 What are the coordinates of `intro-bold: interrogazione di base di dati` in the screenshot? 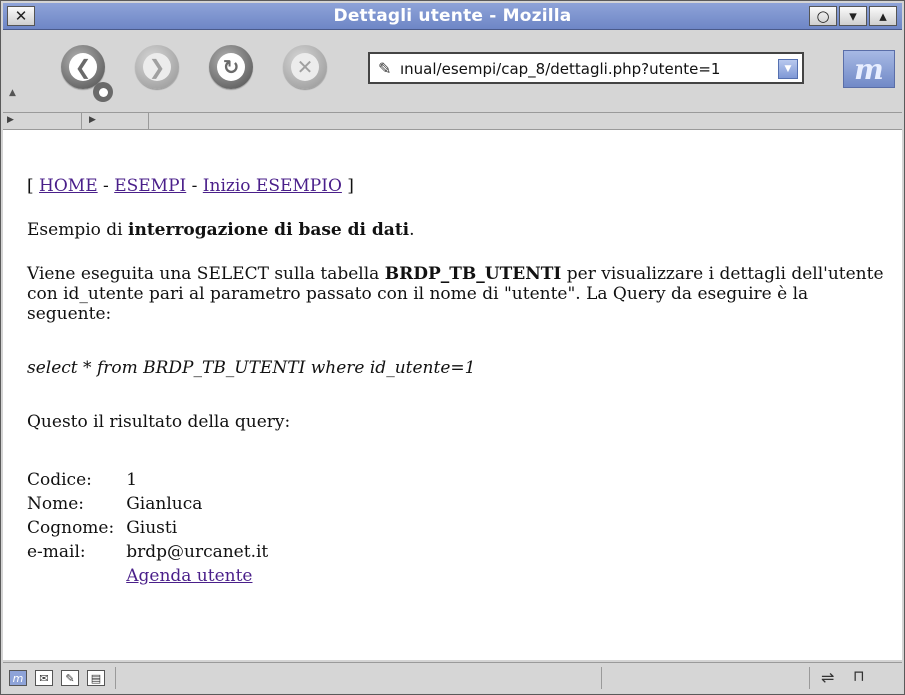 It's located at (269, 230).